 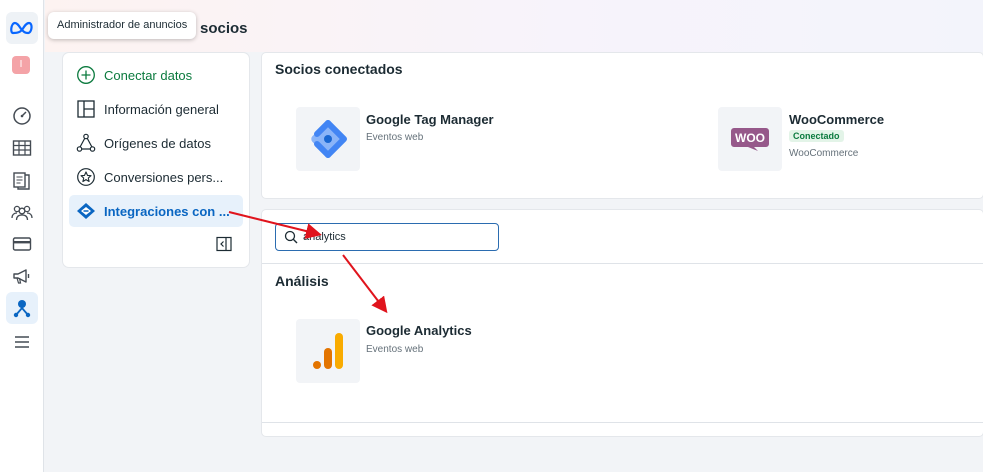 I want to click on nav-item-overview: Información general, so click(x=156, y=109).